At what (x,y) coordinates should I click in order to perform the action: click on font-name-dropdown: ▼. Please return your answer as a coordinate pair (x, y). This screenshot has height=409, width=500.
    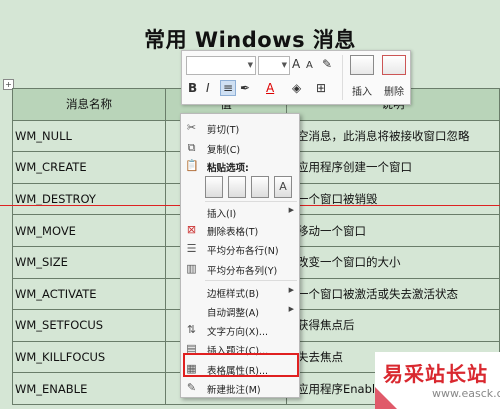
    Looking at the image, I should click on (221, 65).